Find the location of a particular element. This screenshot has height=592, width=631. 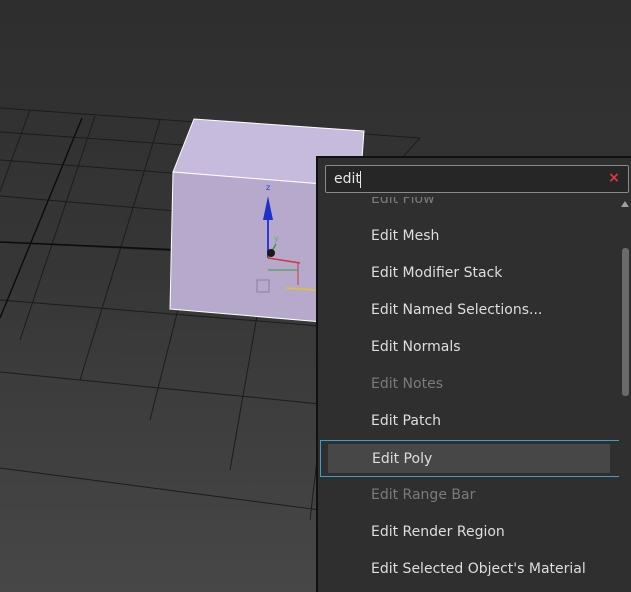

result-item: Edit Modifier Stack is located at coordinates (470, 273).